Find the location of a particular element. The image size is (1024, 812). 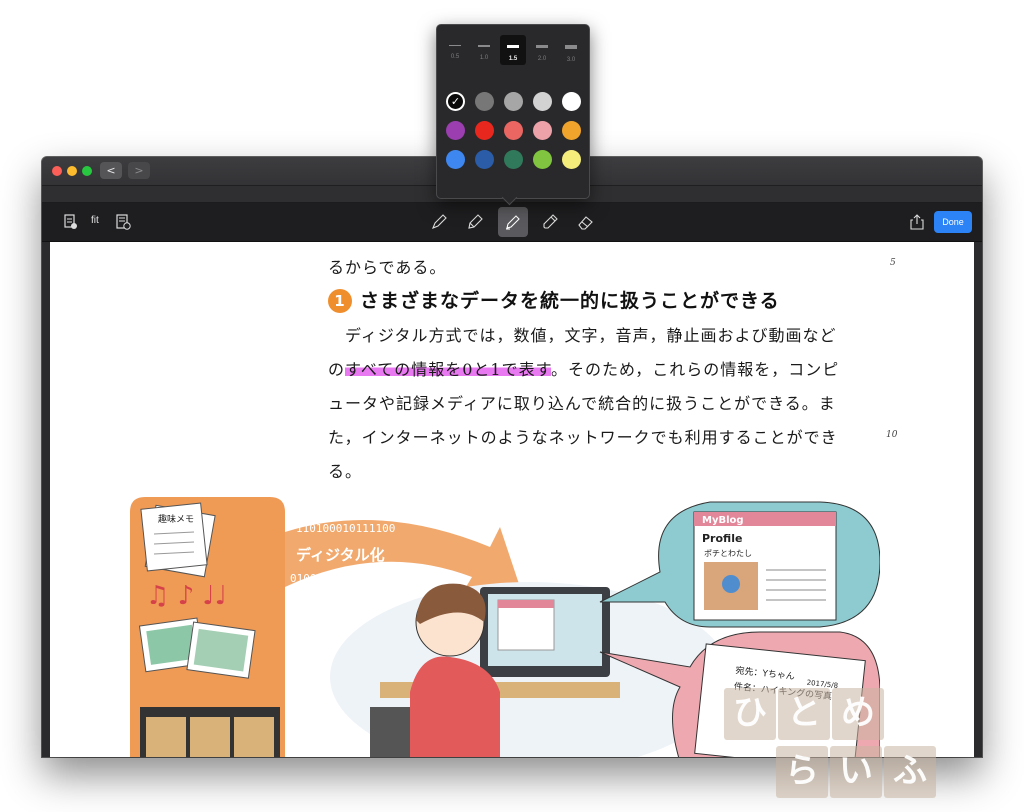

section-heading: 1 さまざまなデータを統一的に扱うことができる is located at coordinates (554, 299).